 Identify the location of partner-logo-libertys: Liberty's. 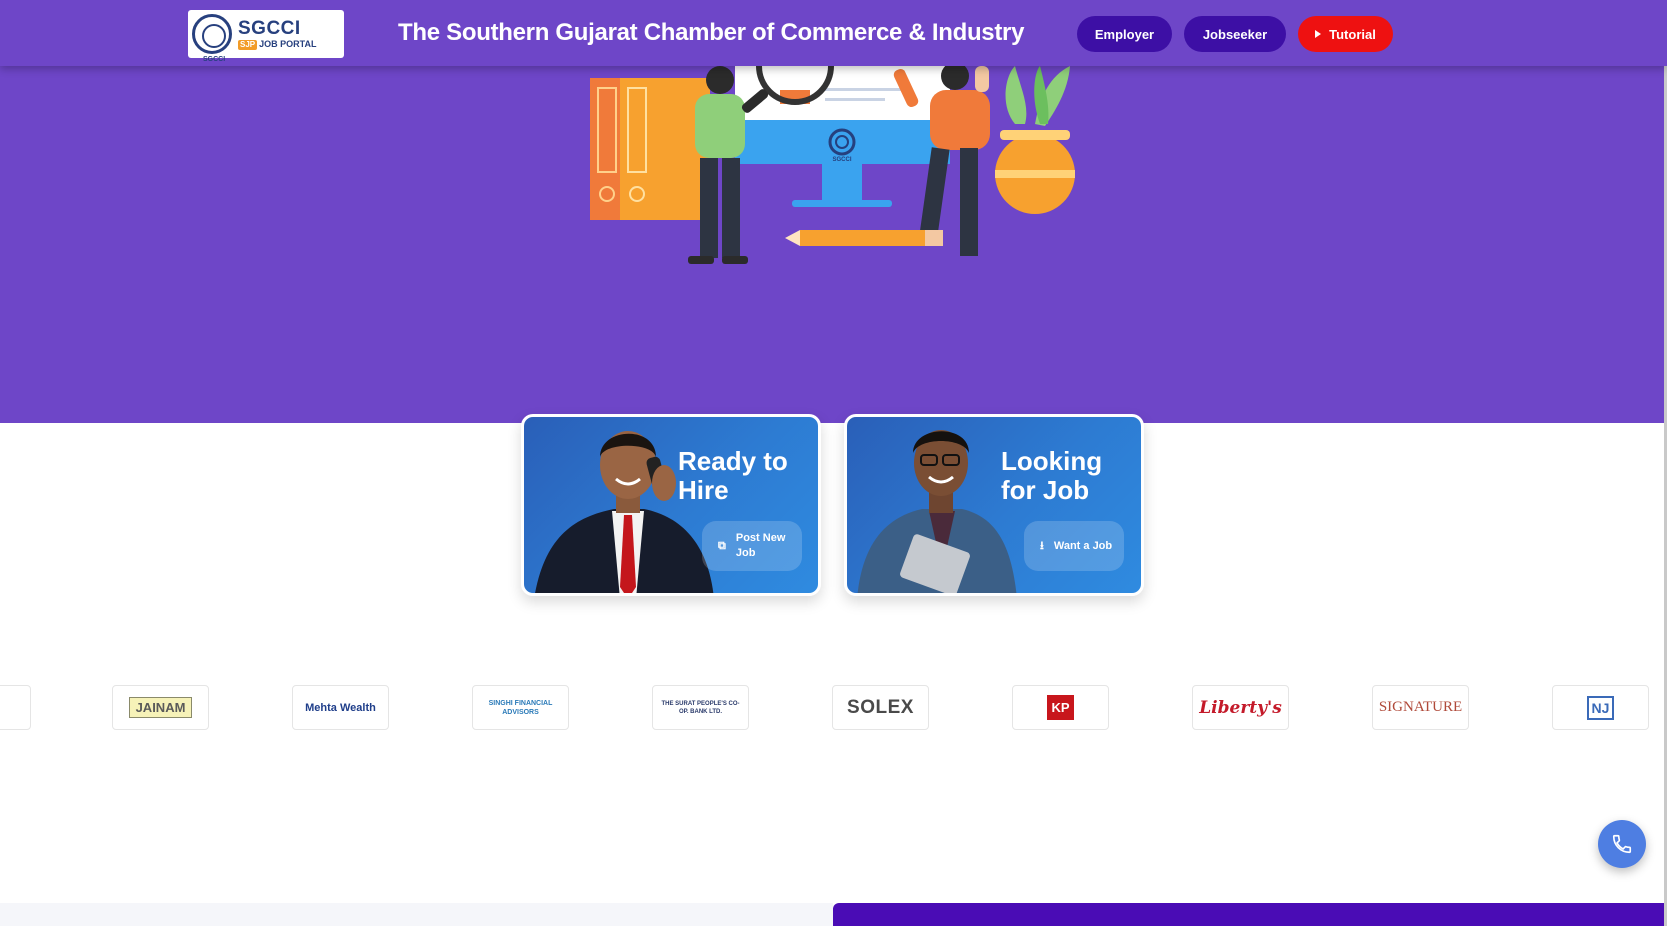
(1240, 707).